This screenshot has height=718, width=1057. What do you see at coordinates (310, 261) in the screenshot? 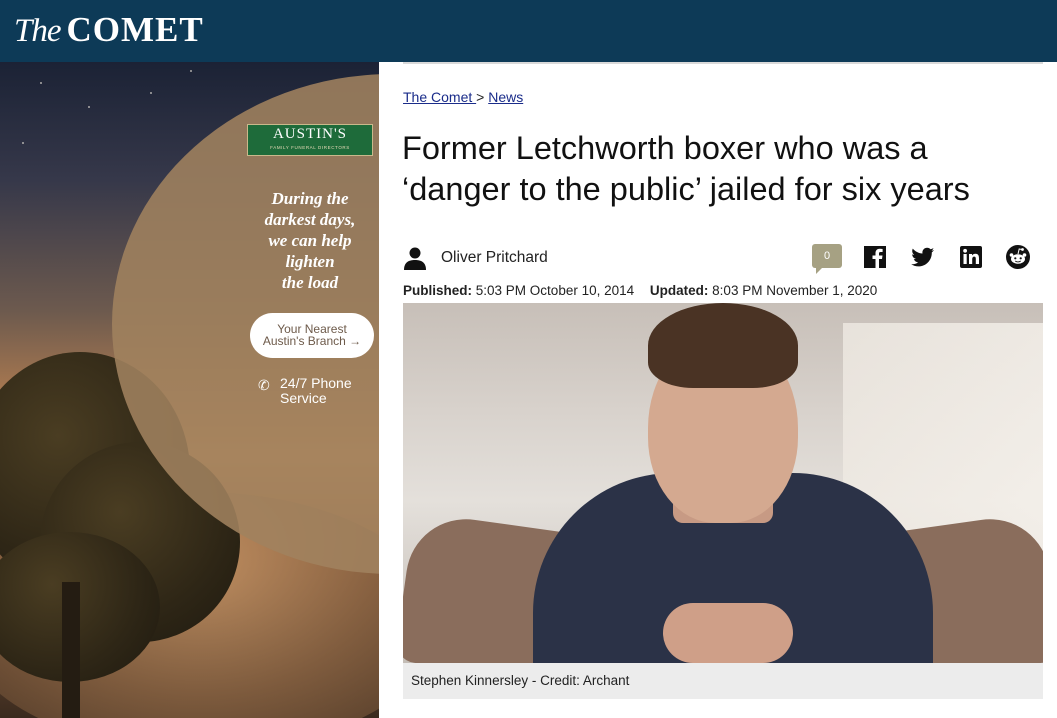
I see `tagline-line: lighten` at bounding box center [310, 261].